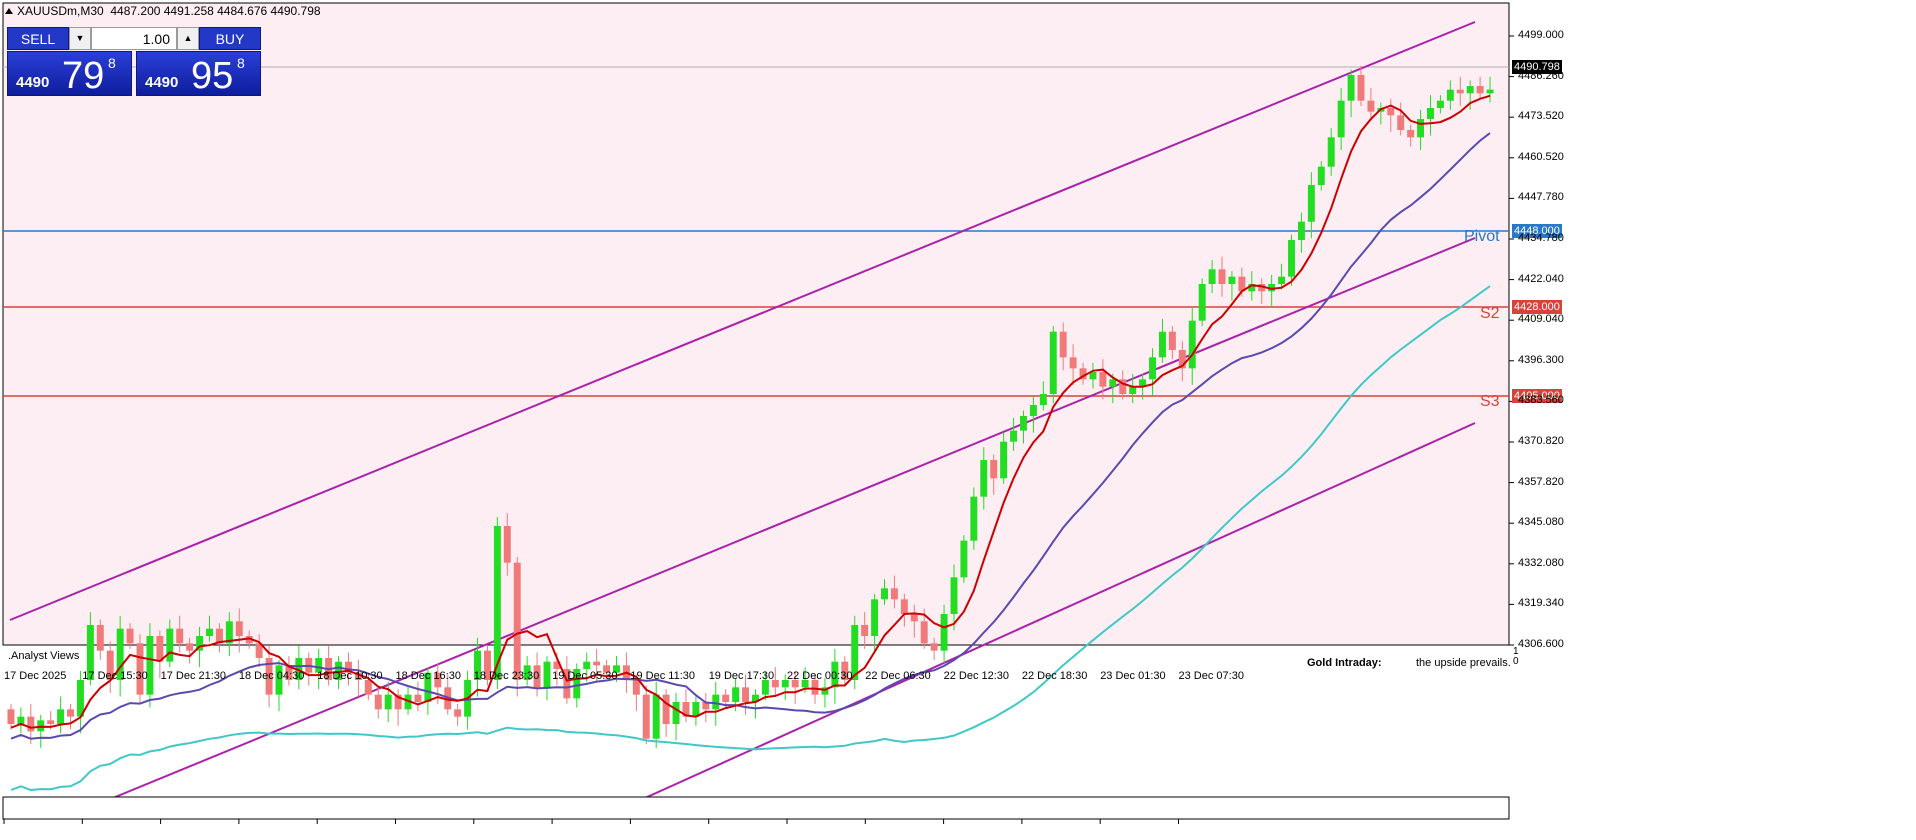 This screenshot has width=1916, height=840. Describe the element at coordinates (506, 676) in the screenshot. I see `time-axis-label: 18 Dec 23:30` at that location.